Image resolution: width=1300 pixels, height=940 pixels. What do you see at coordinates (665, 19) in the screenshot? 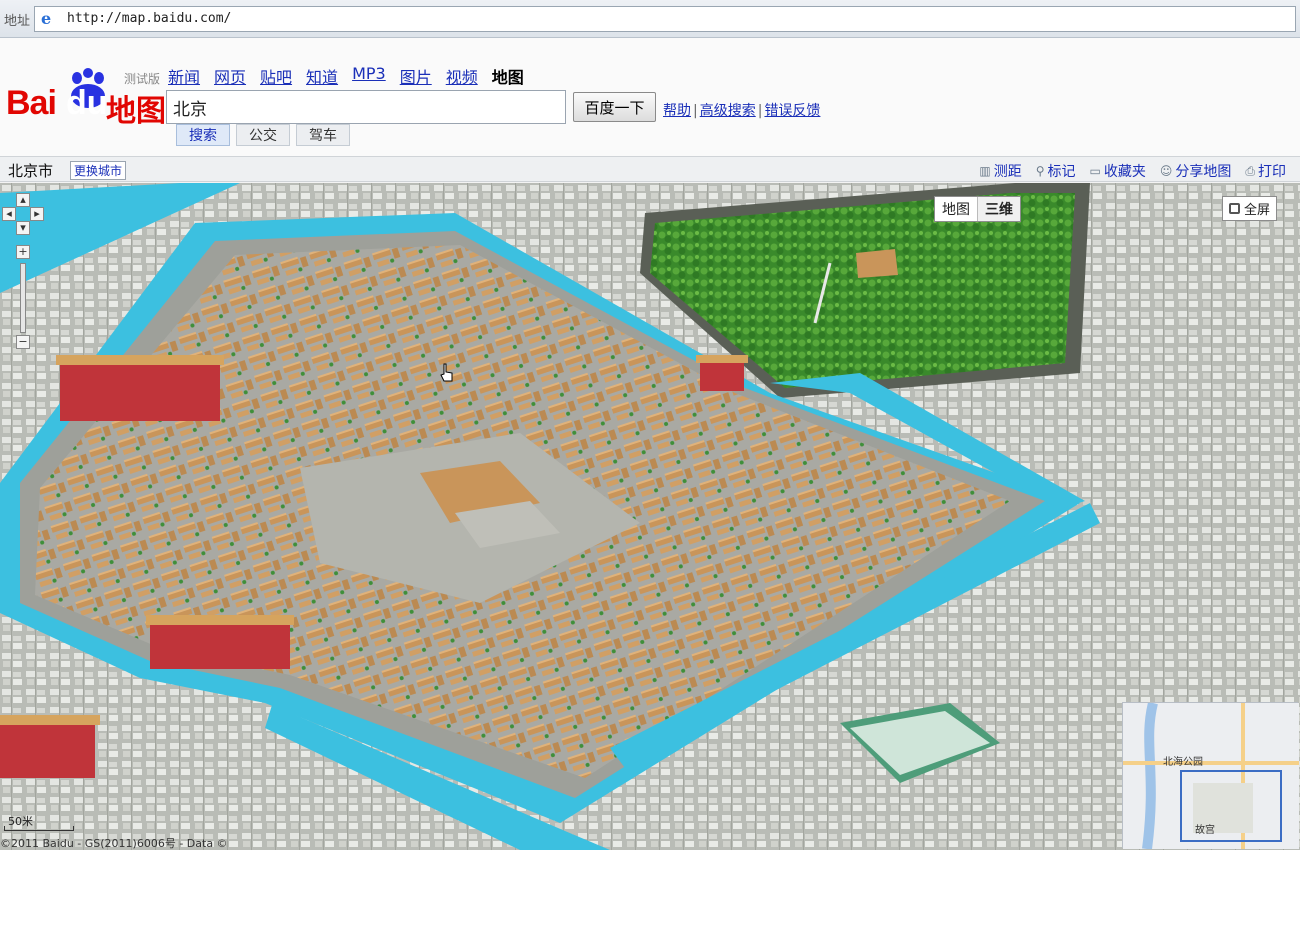
I see `url-field: e http://map.baidu.com/` at bounding box center [665, 19].